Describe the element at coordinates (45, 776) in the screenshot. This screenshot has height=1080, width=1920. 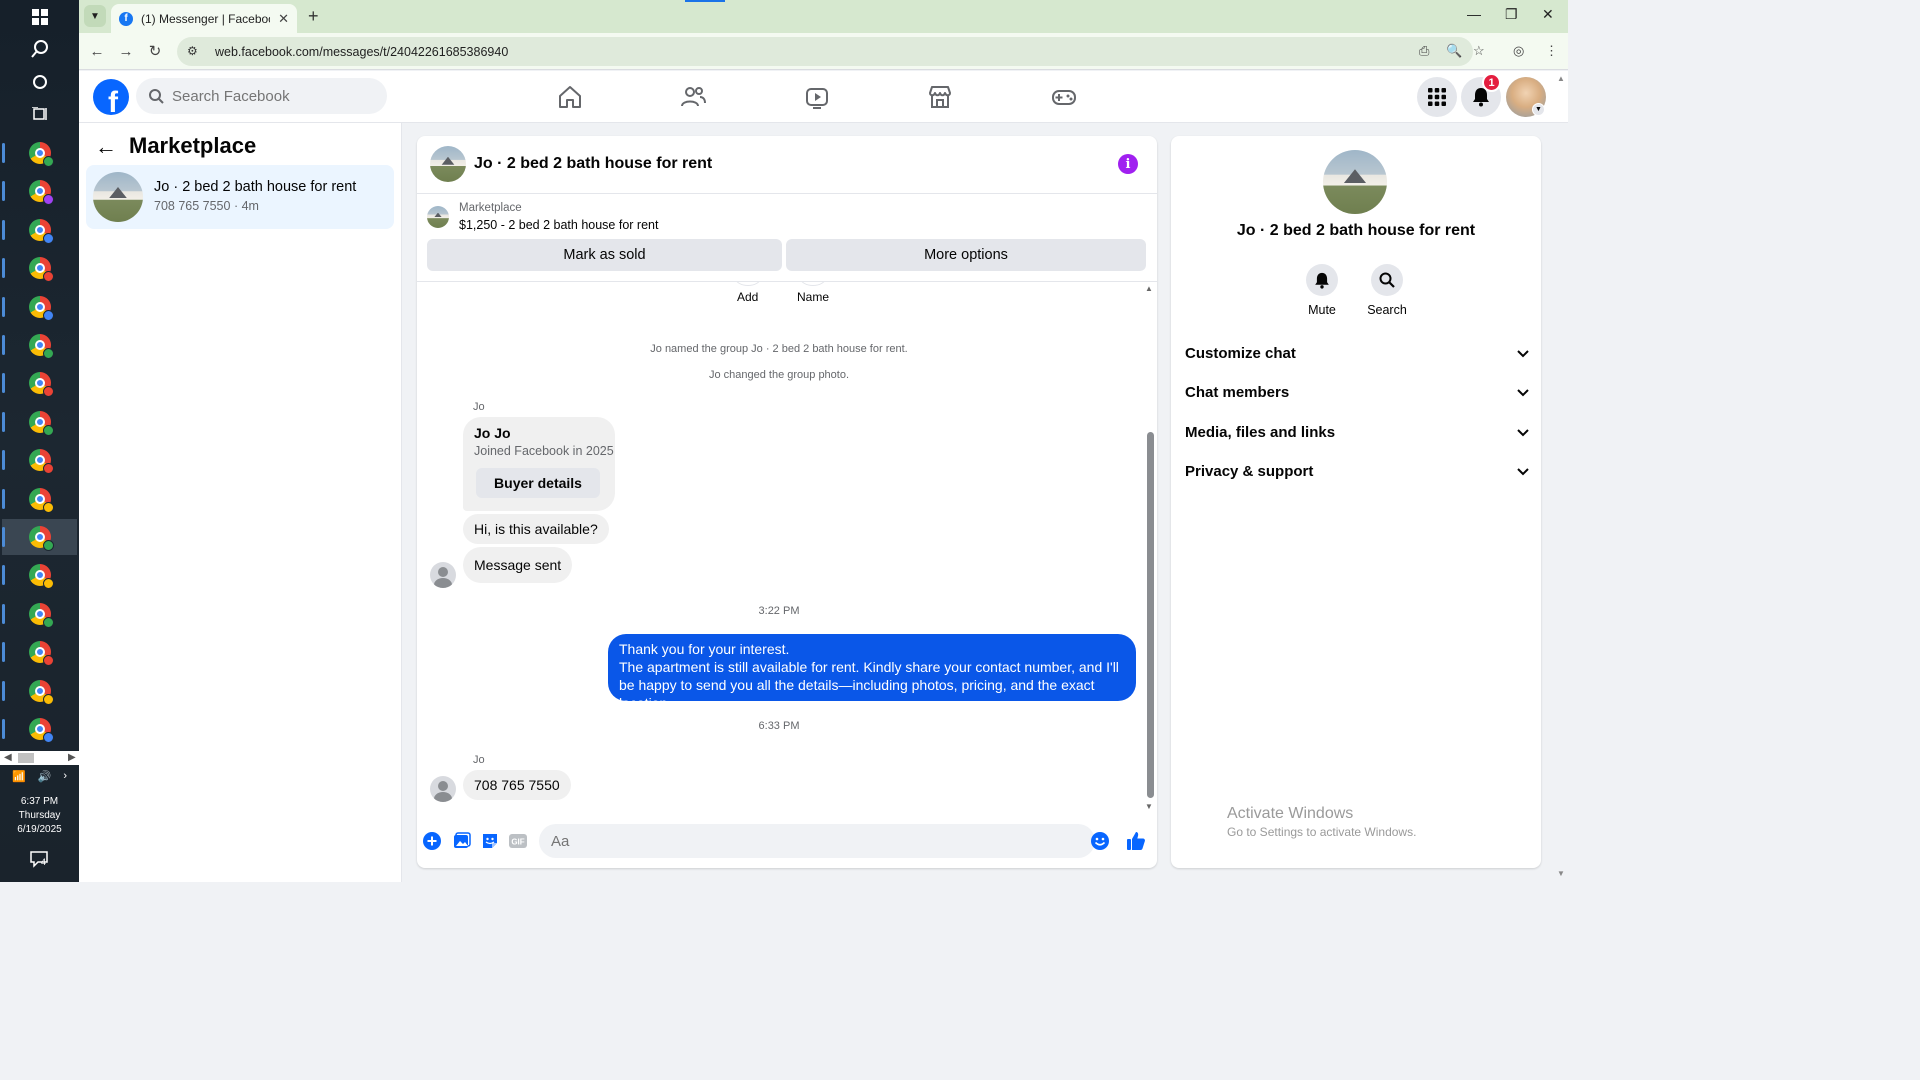
I see `volume-icon: 🔊` at that location.